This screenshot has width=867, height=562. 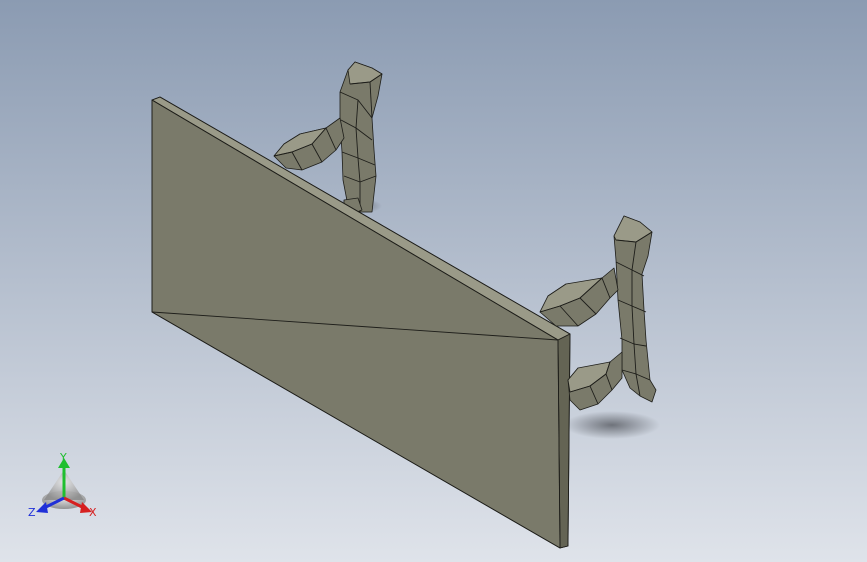 What do you see at coordinates (32, 512) in the screenshot?
I see `z-axis-label: Z` at bounding box center [32, 512].